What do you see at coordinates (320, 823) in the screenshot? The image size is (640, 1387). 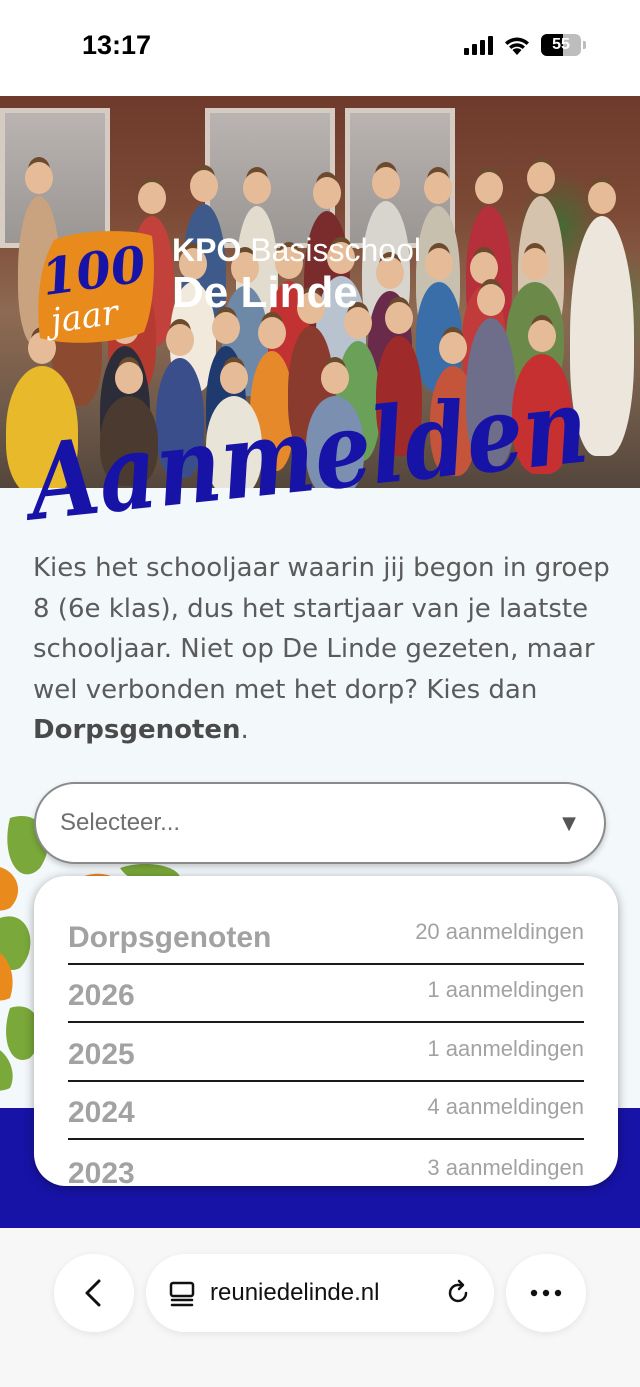 I see `year-select: Selecteer... ▼` at bounding box center [320, 823].